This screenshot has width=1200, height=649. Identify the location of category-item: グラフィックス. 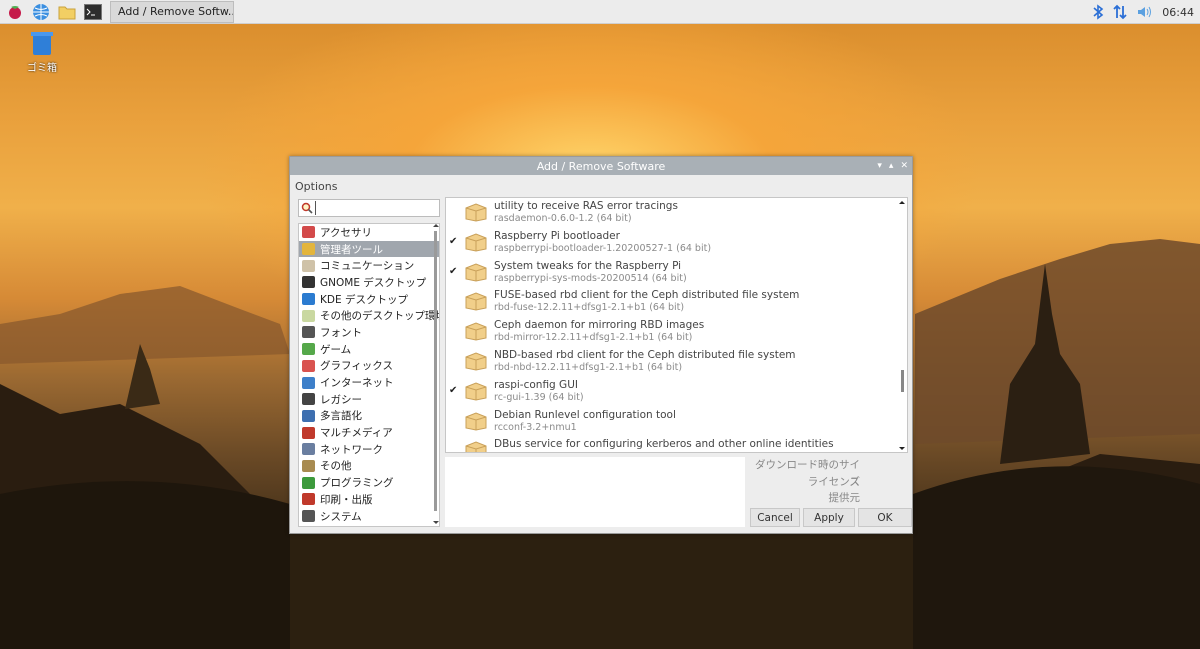
(369, 366).